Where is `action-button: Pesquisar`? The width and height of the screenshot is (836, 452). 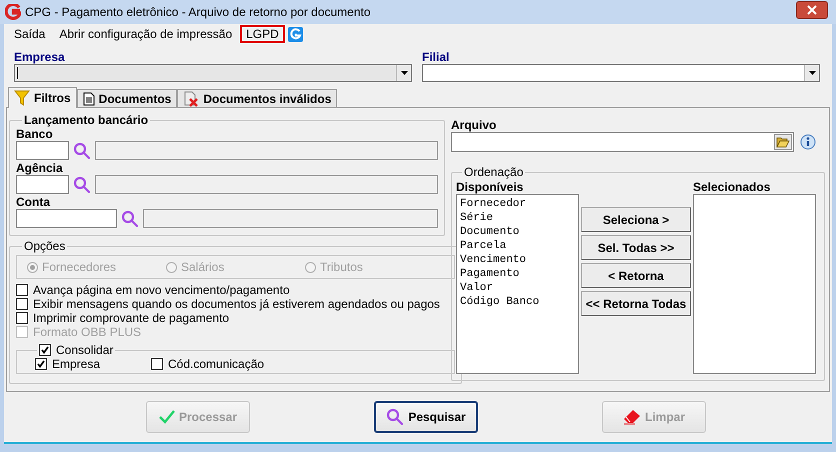 action-button: Pesquisar is located at coordinates (426, 417).